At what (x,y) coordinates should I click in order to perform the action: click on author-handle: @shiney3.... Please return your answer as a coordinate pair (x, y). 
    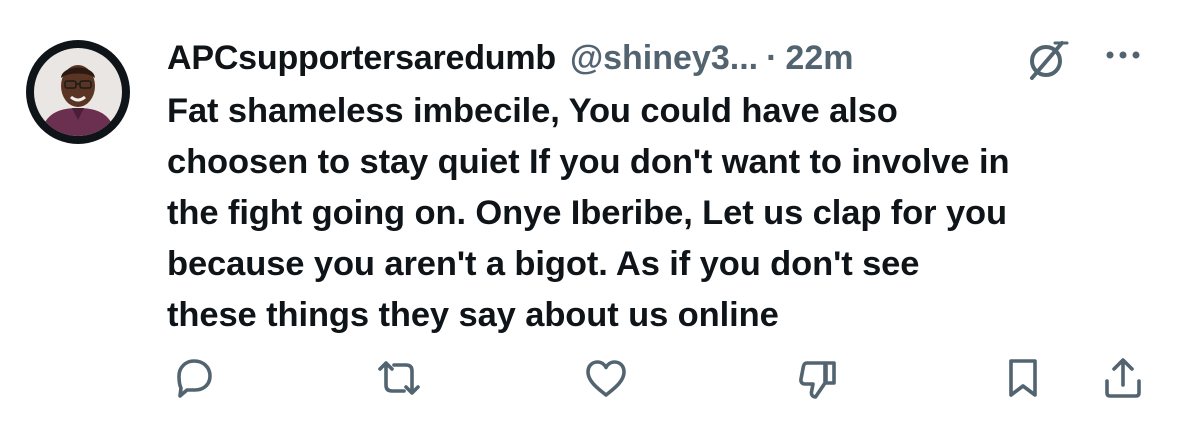
    Looking at the image, I should click on (664, 58).